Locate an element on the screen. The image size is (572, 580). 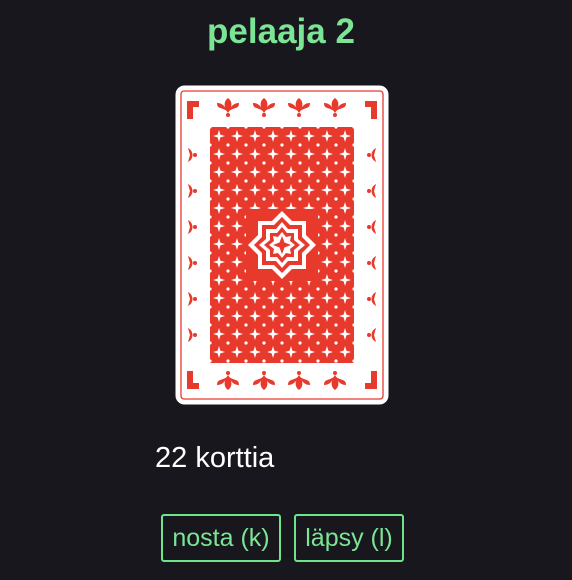
player-title: pelaaja 2 is located at coordinates (281, 31).